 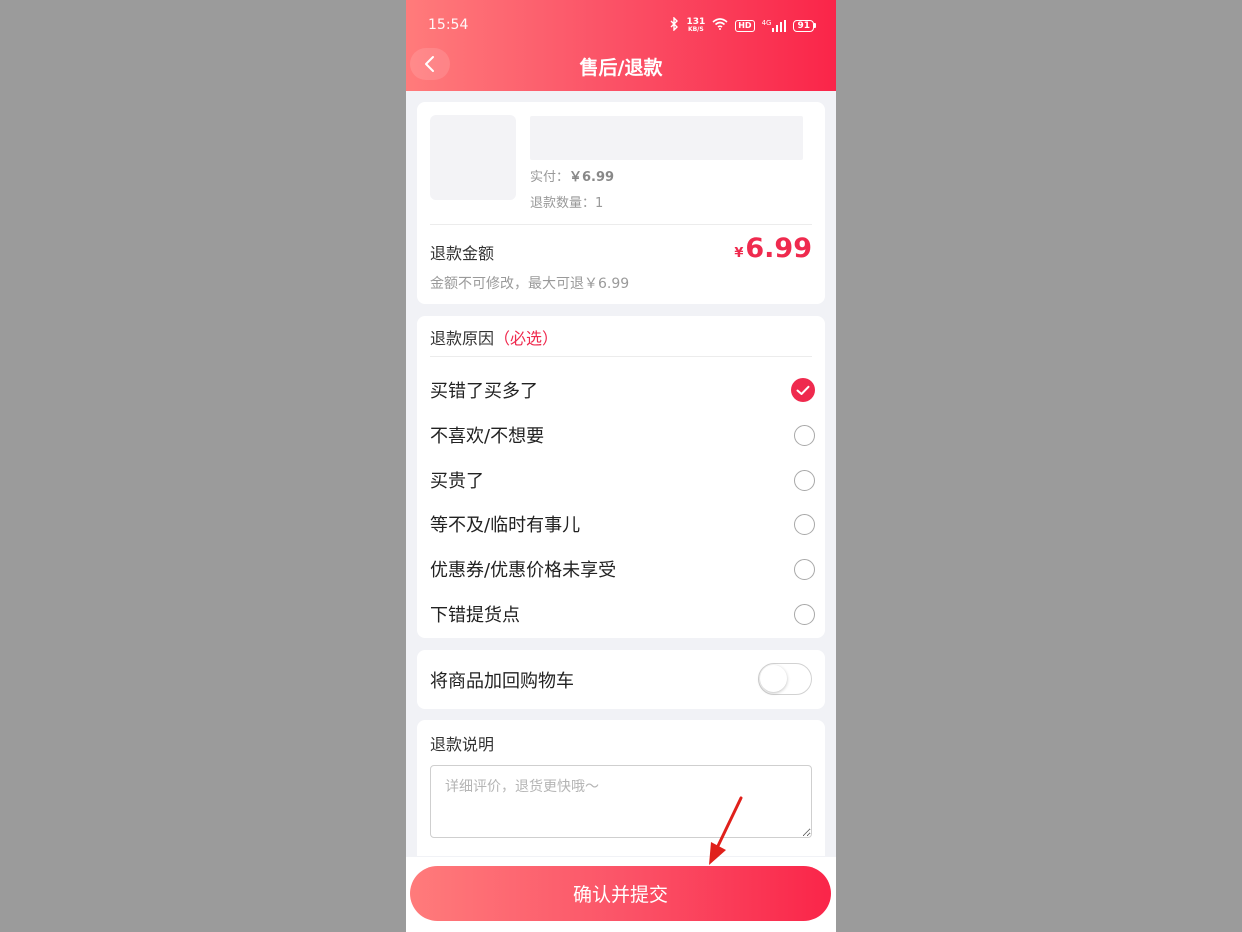 What do you see at coordinates (803, 390) in the screenshot?
I see `radio-checked-icon` at bounding box center [803, 390].